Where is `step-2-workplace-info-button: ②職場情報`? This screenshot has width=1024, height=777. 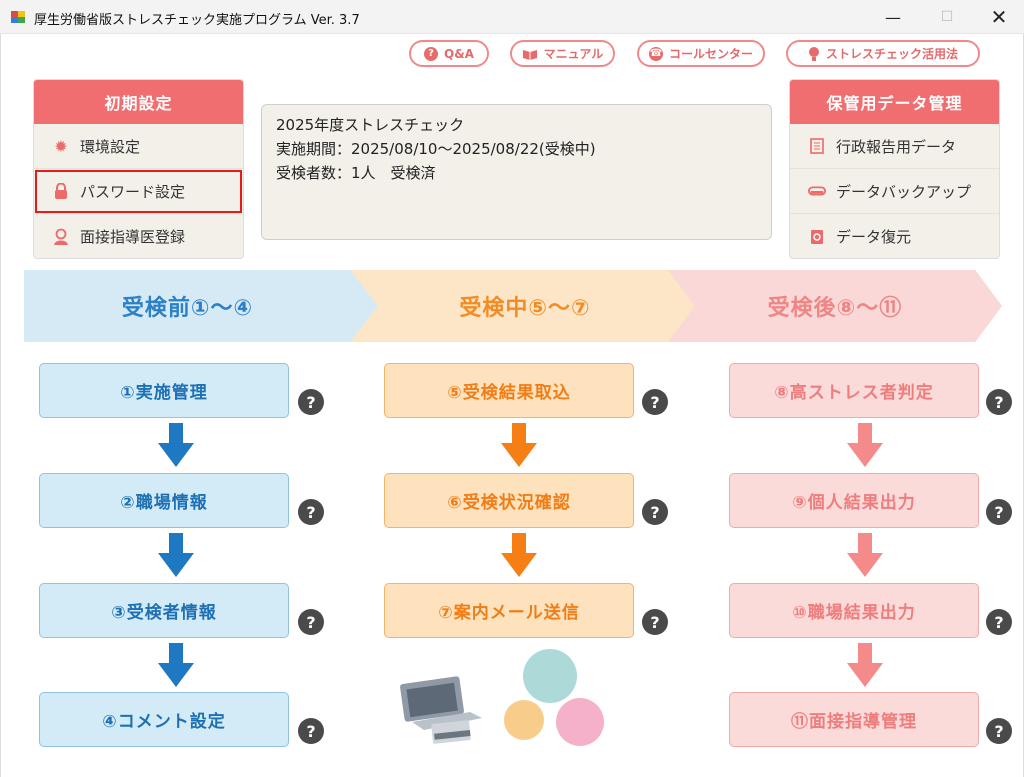 step-2-workplace-info-button: ②職場情報 is located at coordinates (164, 500).